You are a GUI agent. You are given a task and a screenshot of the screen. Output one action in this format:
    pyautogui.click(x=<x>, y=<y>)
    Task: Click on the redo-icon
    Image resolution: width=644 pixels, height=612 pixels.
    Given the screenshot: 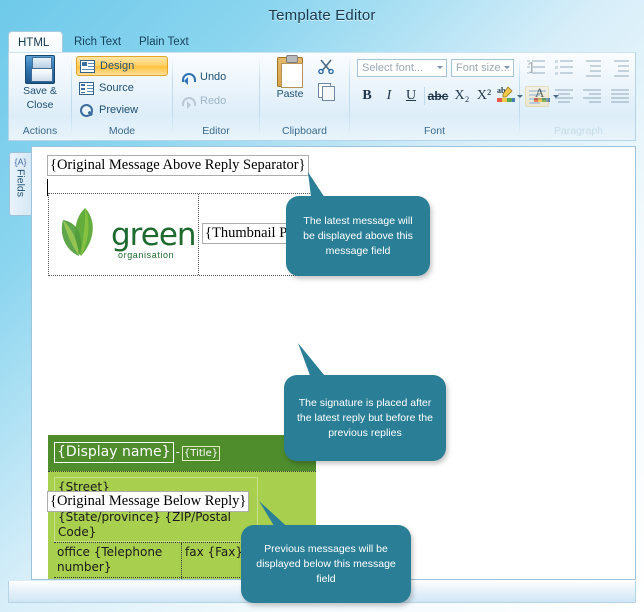 What is the action you would take?
    pyautogui.click(x=188, y=102)
    